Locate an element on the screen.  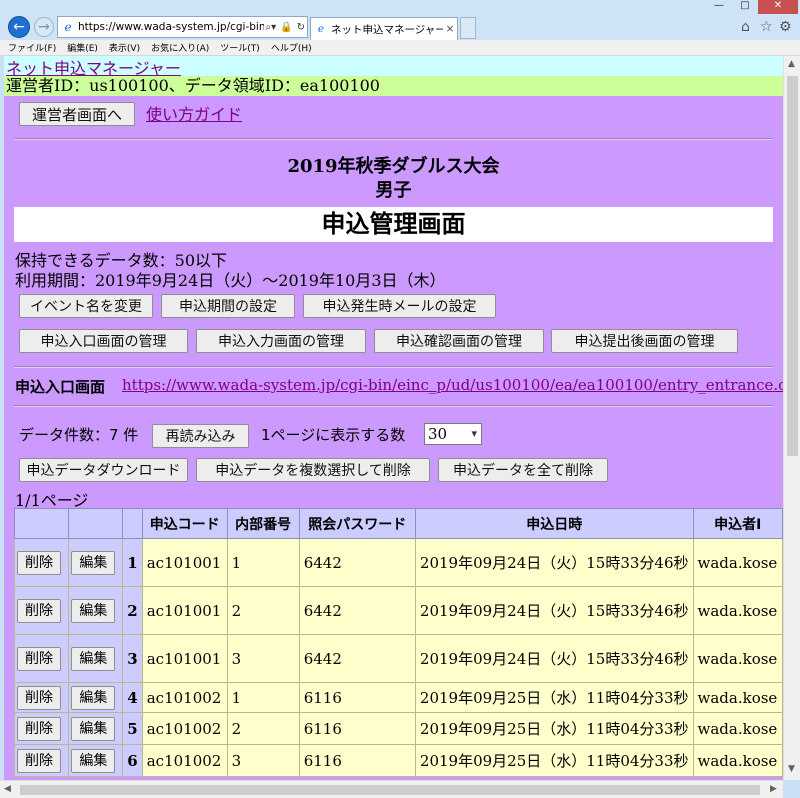
scroll-left-icon: ◀ is located at coordinates (7, 789).